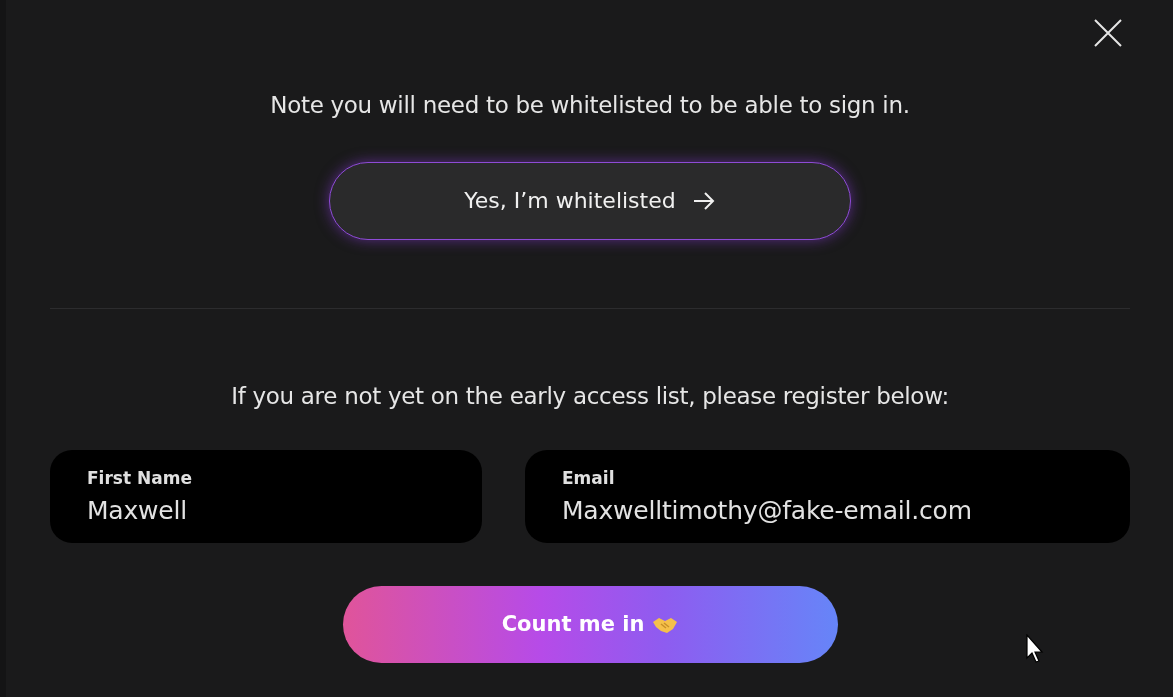 This screenshot has width=1173, height=697. I want to click on field-label: Email, so click(589, 478).